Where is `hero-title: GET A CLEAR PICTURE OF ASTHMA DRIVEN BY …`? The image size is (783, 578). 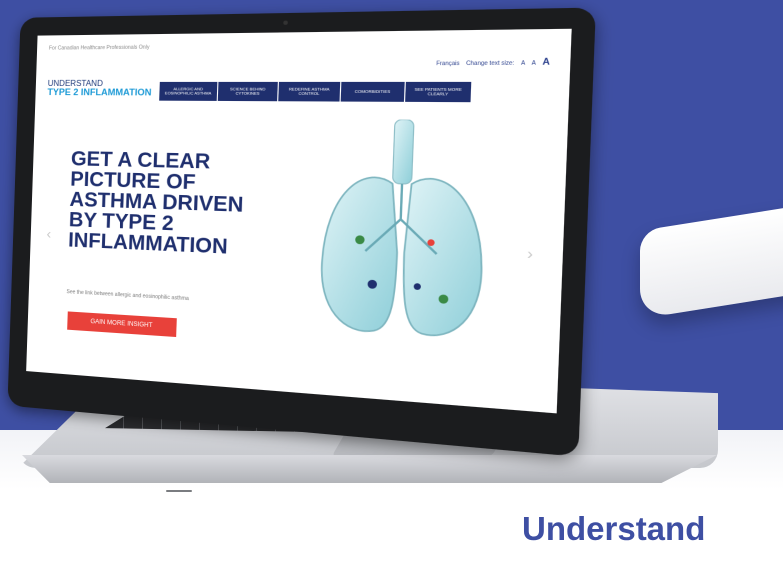
hero-title: GET A CLEAR PICTURE OF ASTHMA DRIVEN BY … is located at coordinates (155, 203).